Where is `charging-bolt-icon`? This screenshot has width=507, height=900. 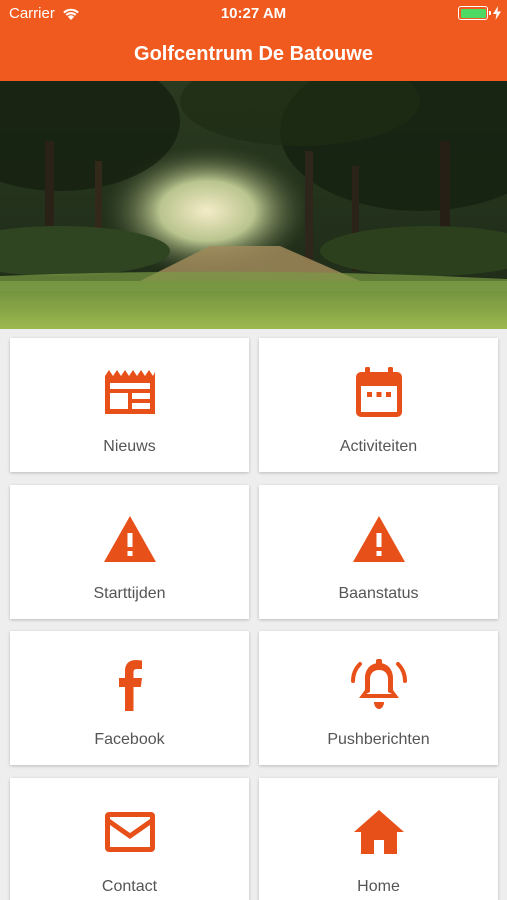
charging-bolt-icon is located at coordinates (497, 13).